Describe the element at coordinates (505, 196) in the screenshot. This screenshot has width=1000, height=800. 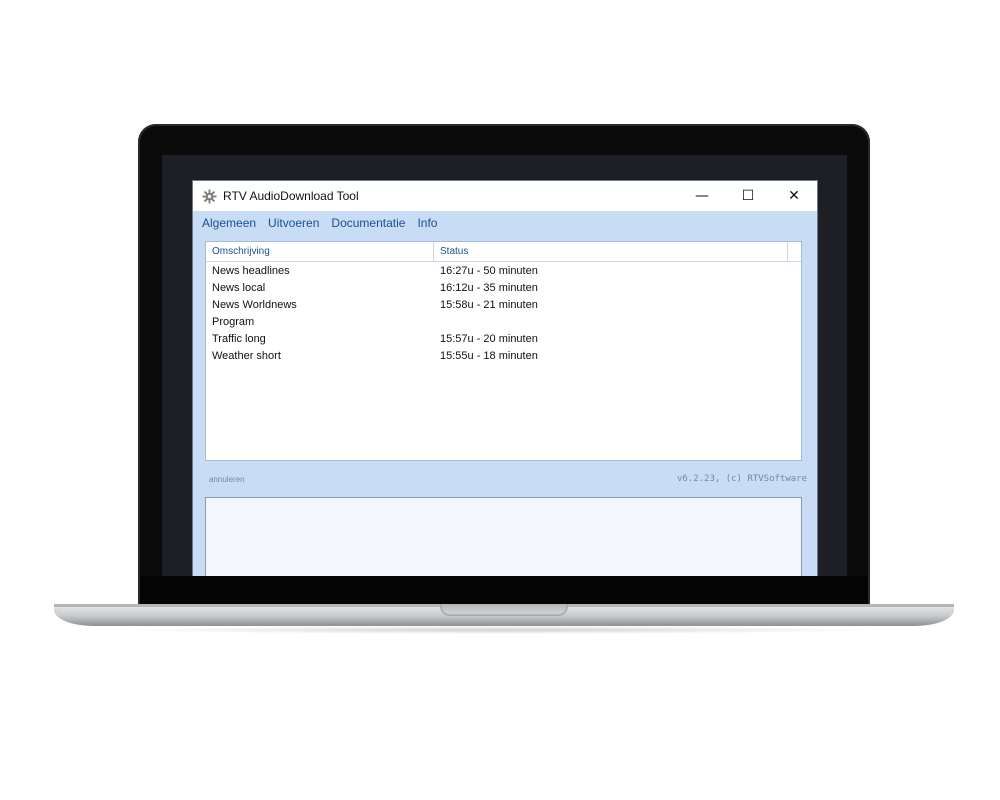
I see `title-bar: RTV AudioDownload Tool — ☐ ✕` at that location.